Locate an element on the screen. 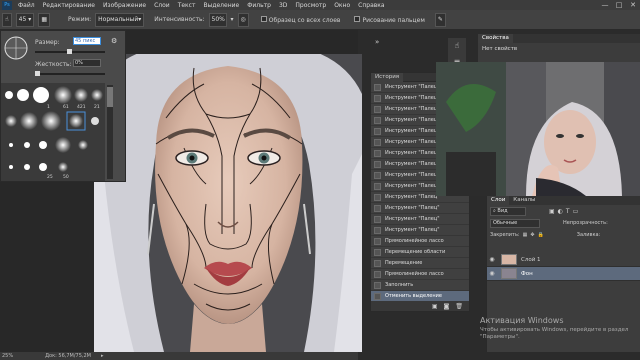  brush-size-value: 45 is located at coordinates (22, 19).